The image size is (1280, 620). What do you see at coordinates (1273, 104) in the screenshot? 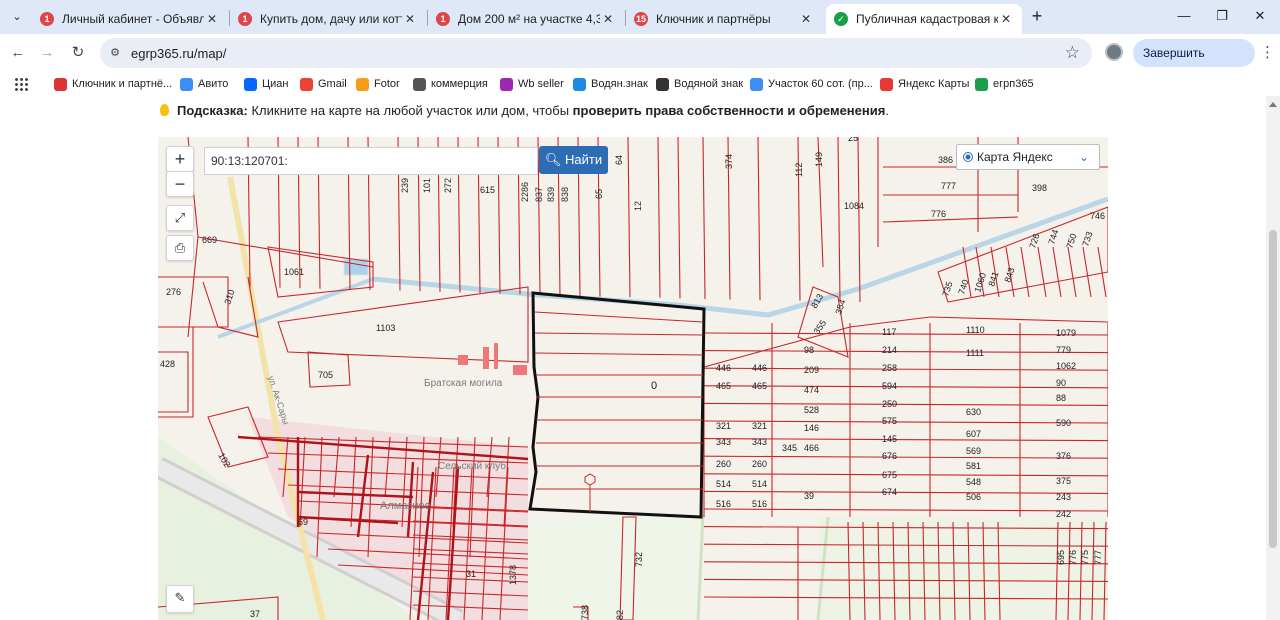
I see `scroll-up-arrow-icon` at bounding box center [1273, 104].